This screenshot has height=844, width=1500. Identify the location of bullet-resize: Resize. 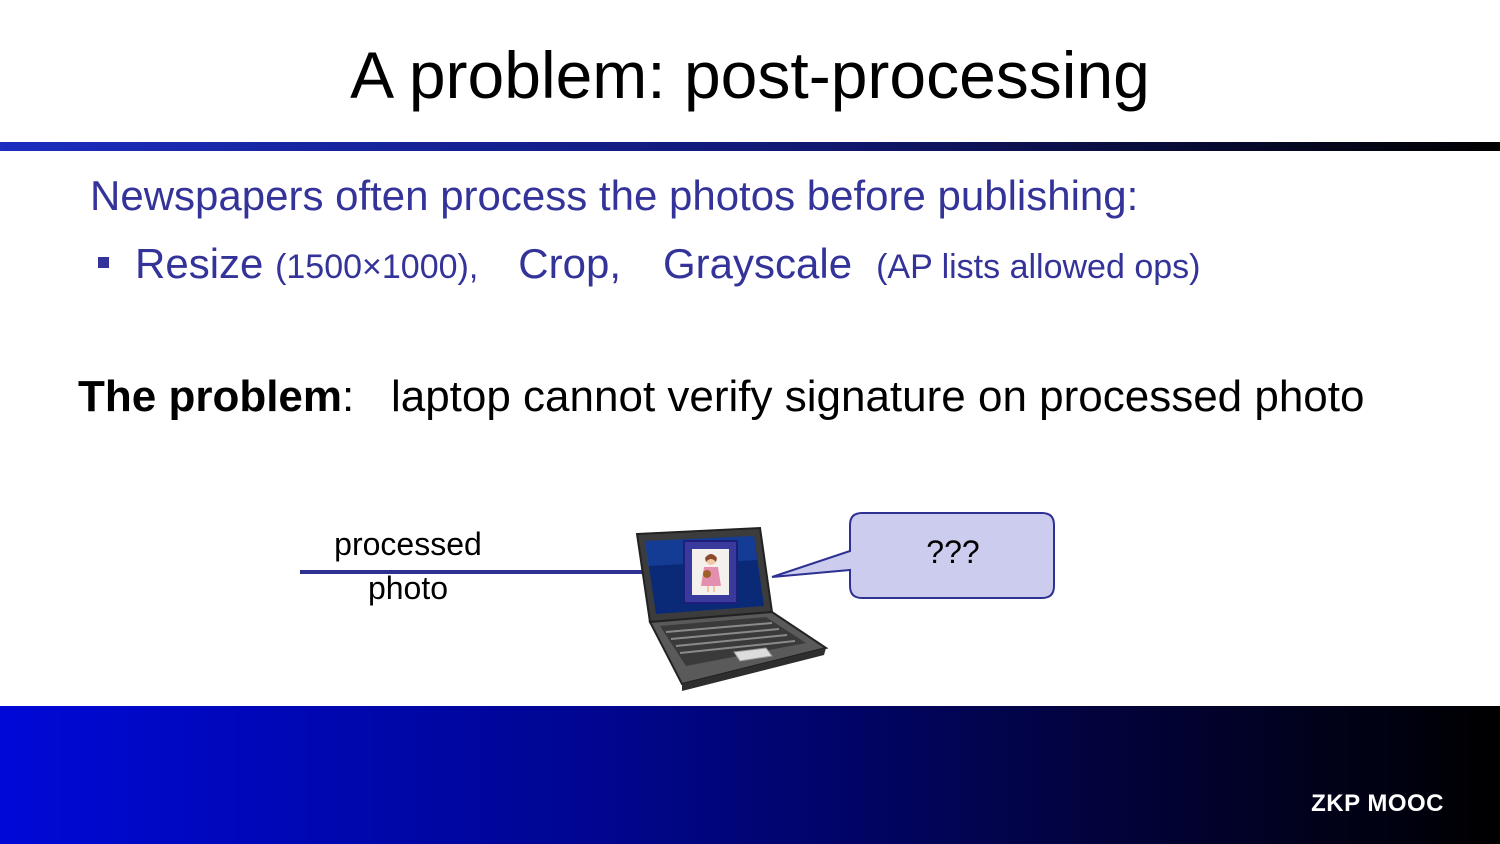
(199, 263).